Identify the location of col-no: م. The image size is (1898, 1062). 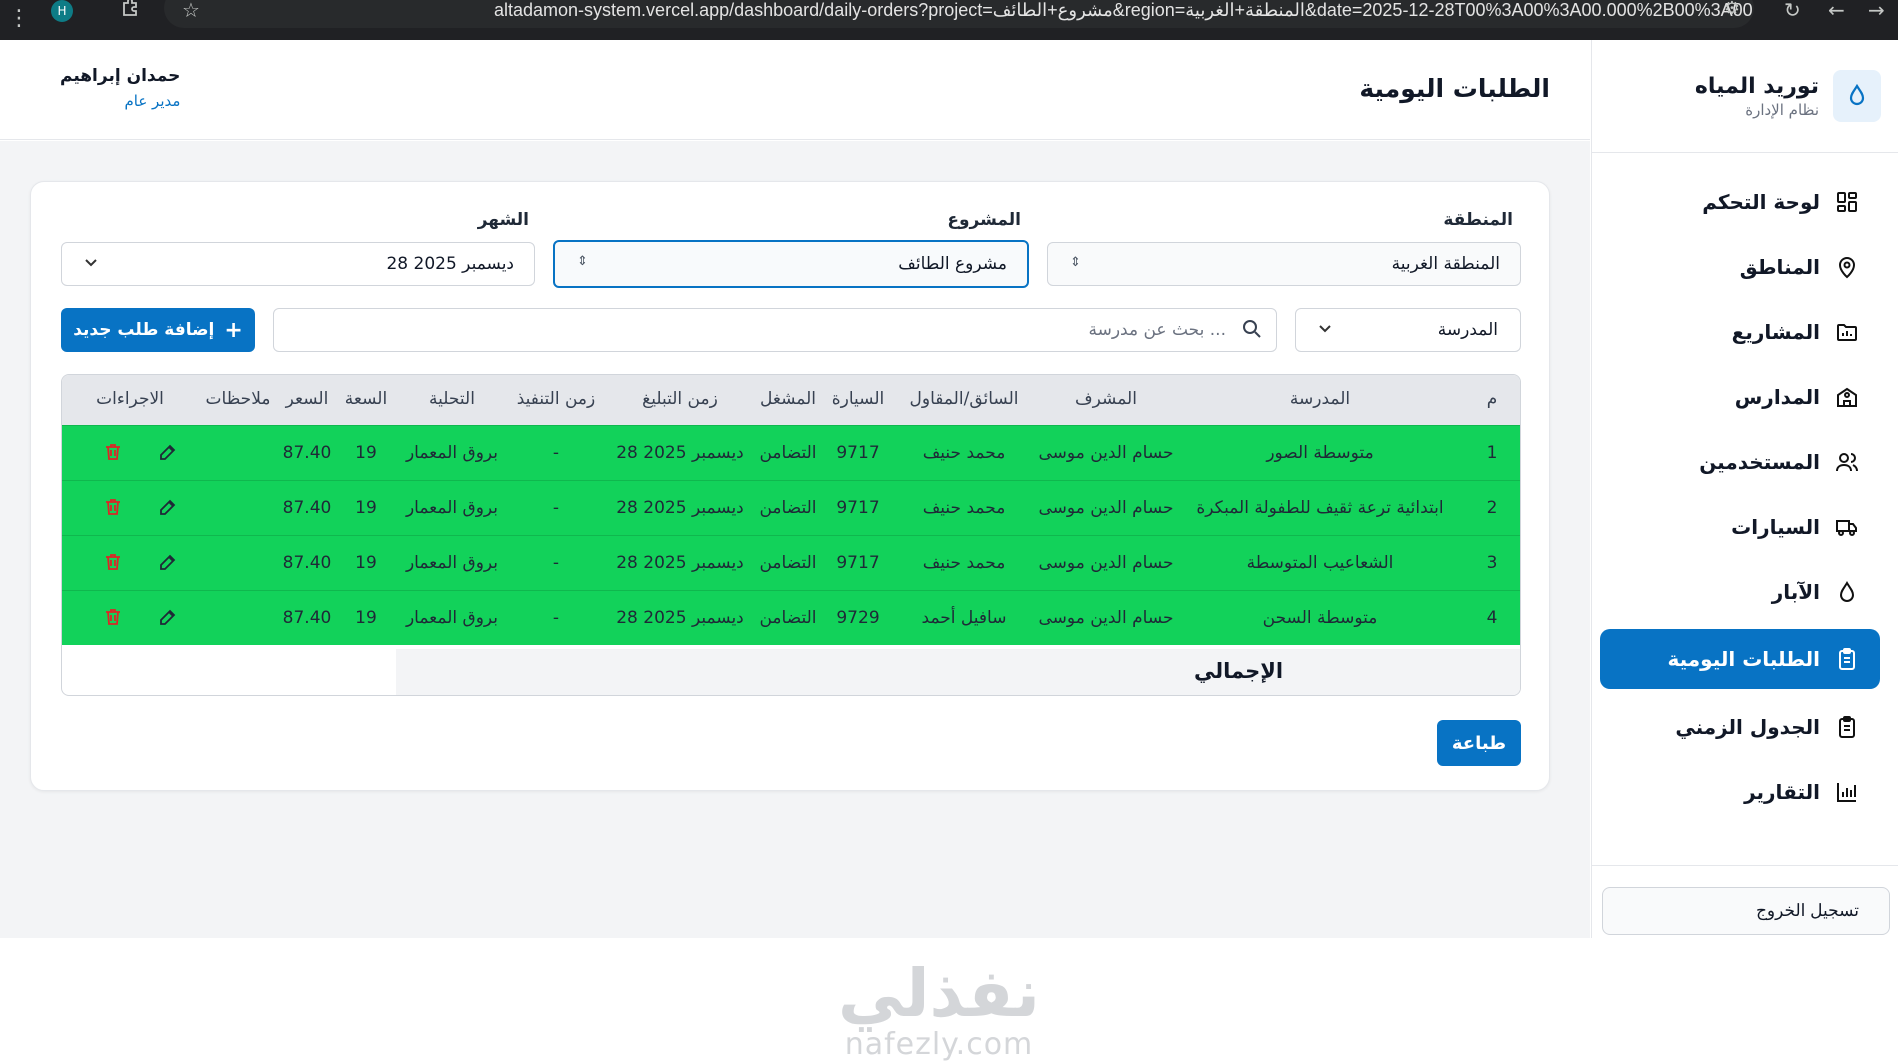
(1492, 399).